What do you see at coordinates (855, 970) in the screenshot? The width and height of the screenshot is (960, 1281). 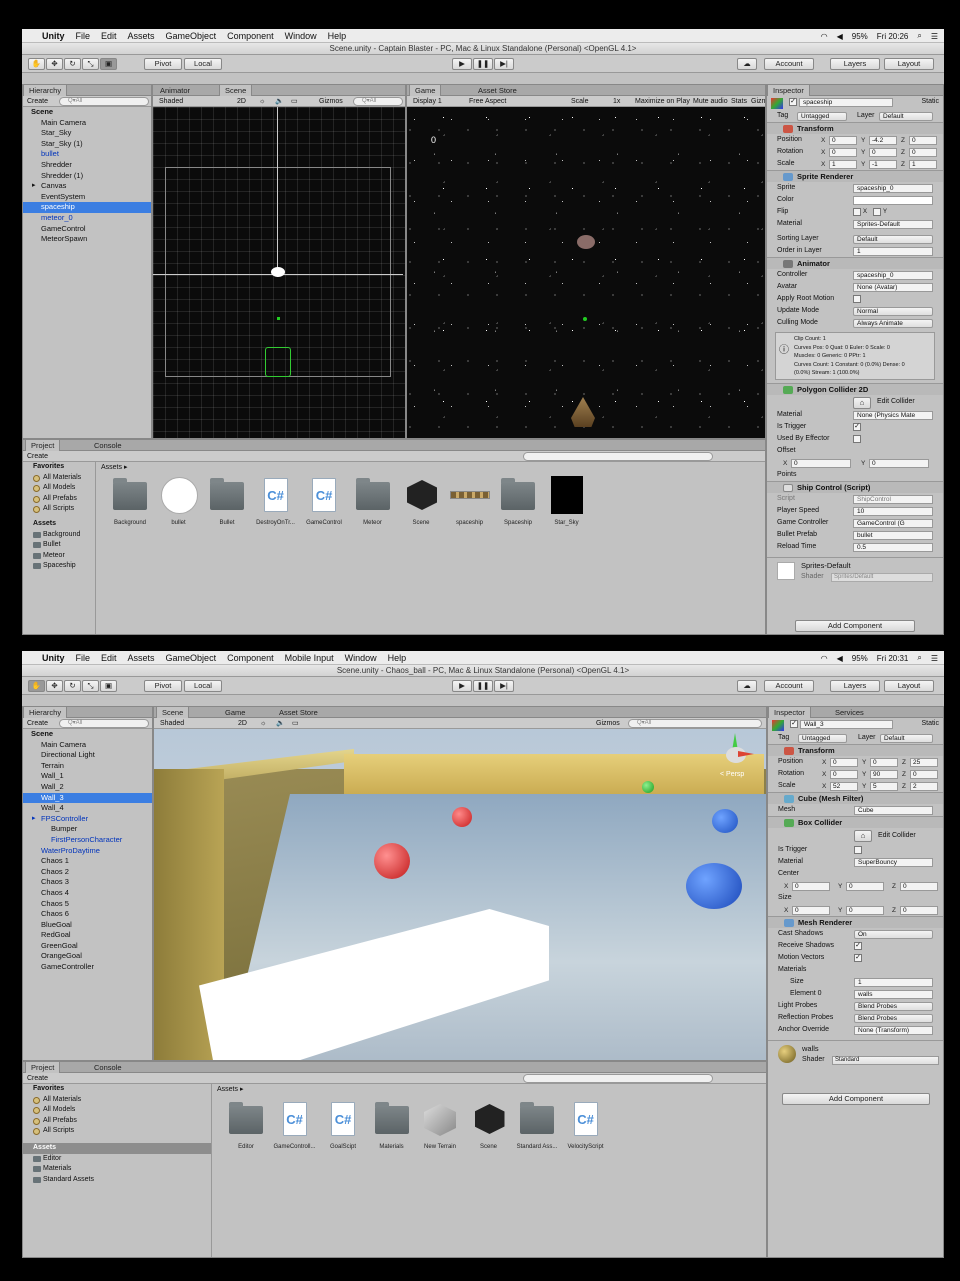 I see `materials-foldout: Materials` at bounding box center [855, 970].